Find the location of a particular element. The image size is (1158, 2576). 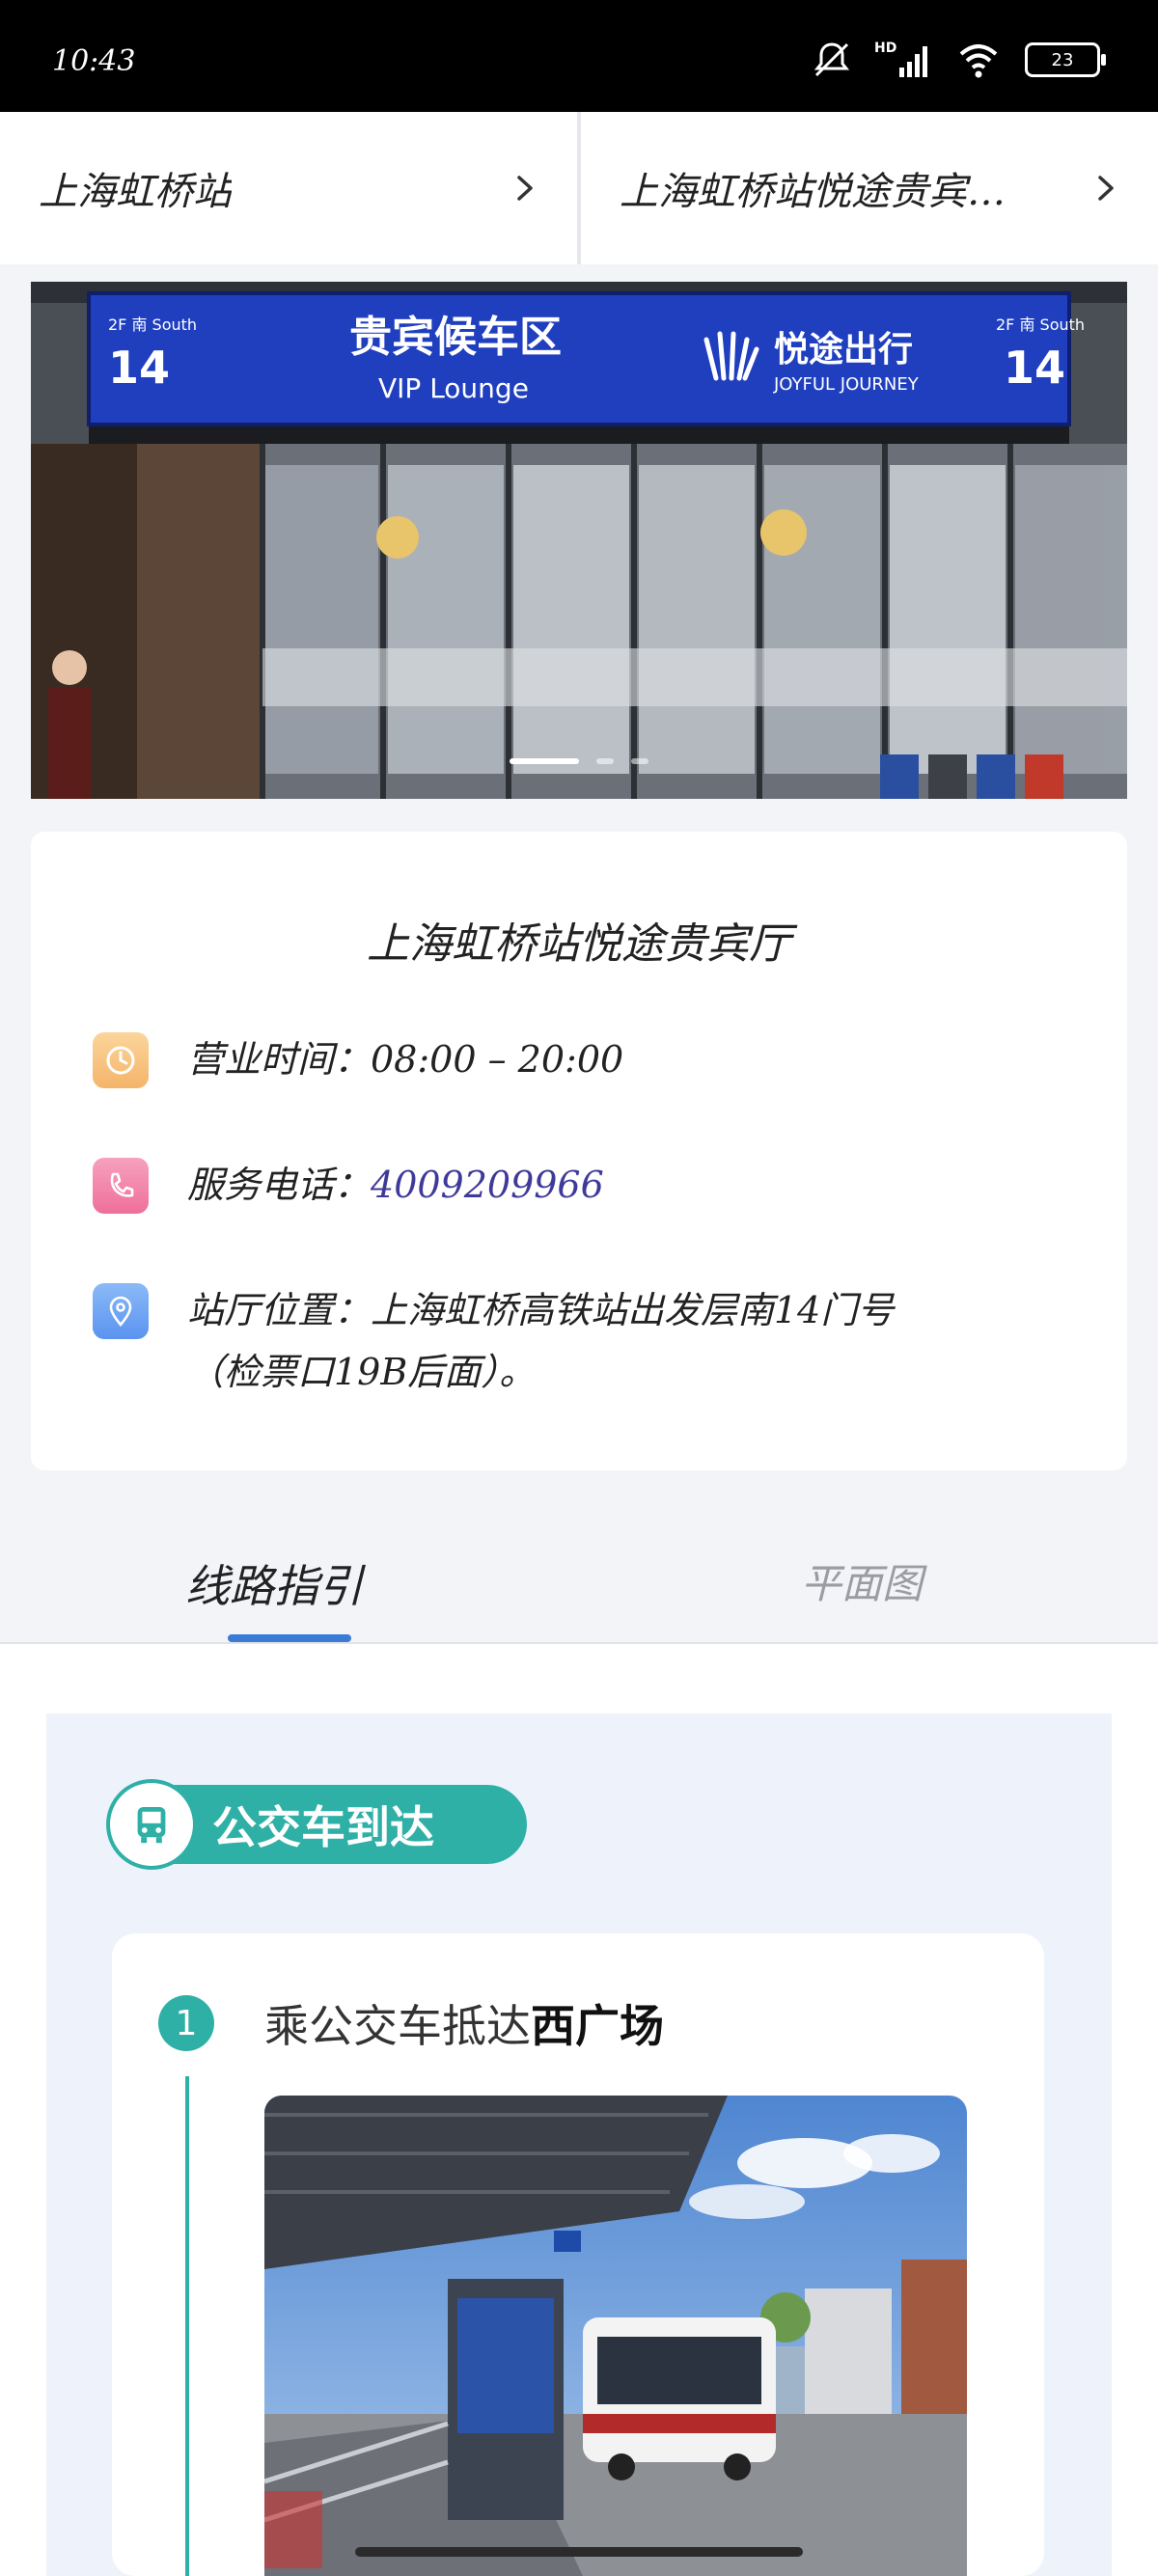

location-row: 站厅位置：上海虹桥高铁站出发层南14门号 （检票口19B后面）。 is located at coordinates (564, 1343).